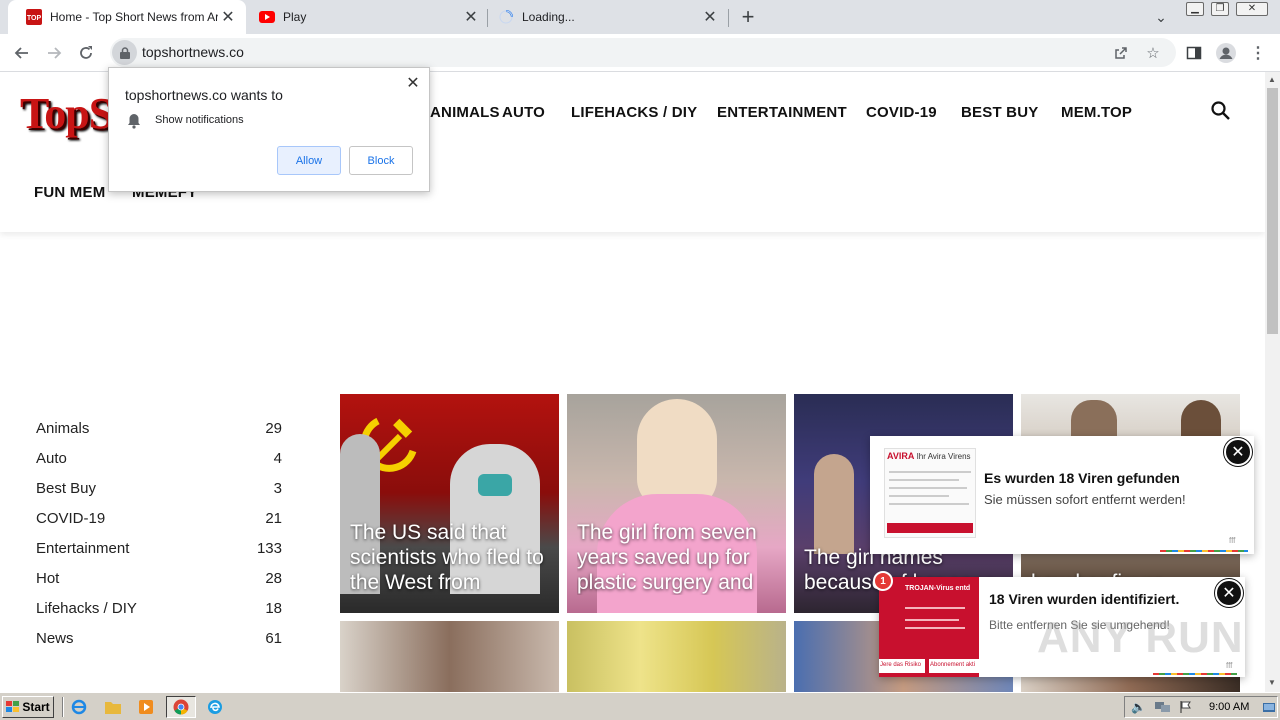  What do you see at coordinates (273, 518) in the screenshot?
I see `category-count: 21` at bounding box center [273, 518].